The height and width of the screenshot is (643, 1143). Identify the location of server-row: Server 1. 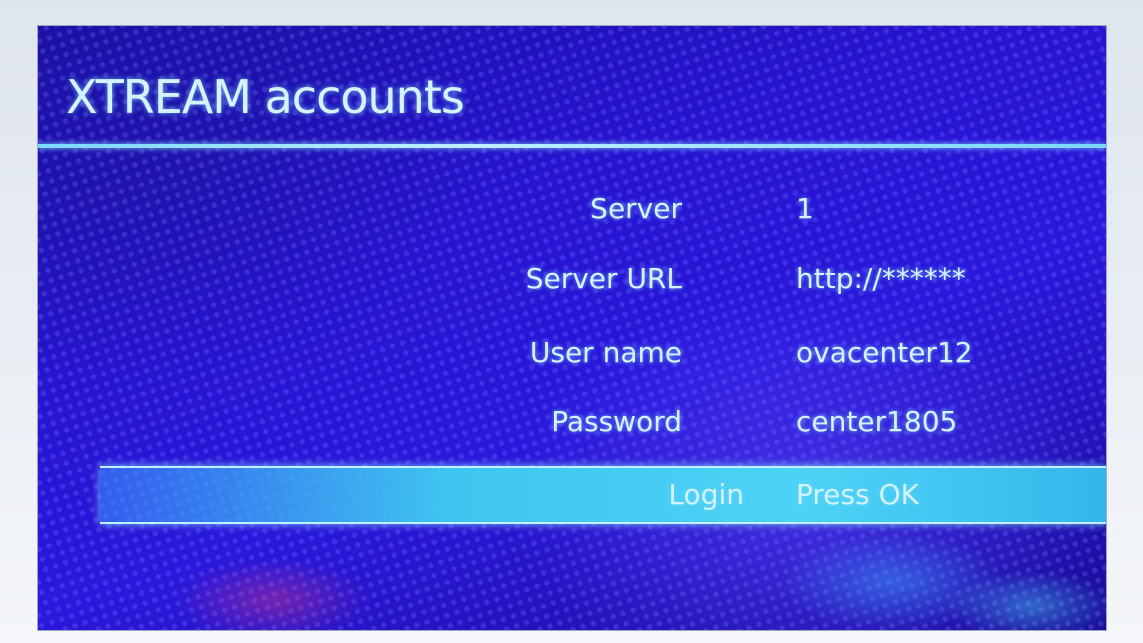
(572, 209).